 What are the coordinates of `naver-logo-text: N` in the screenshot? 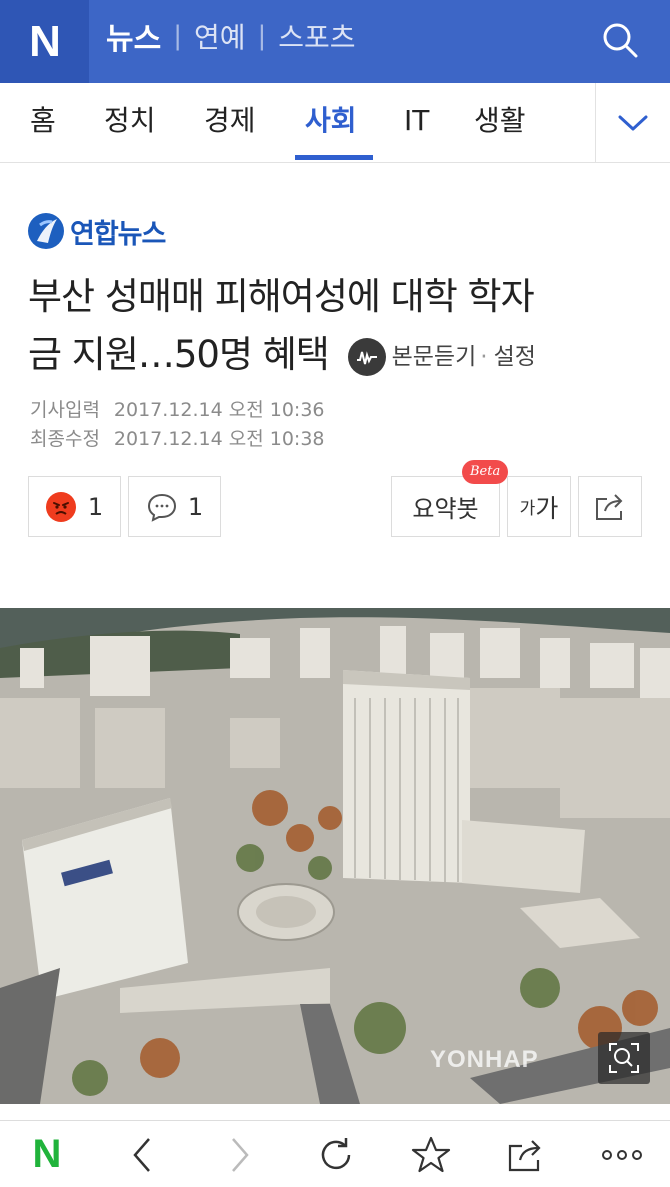 It's located at (45, 41).